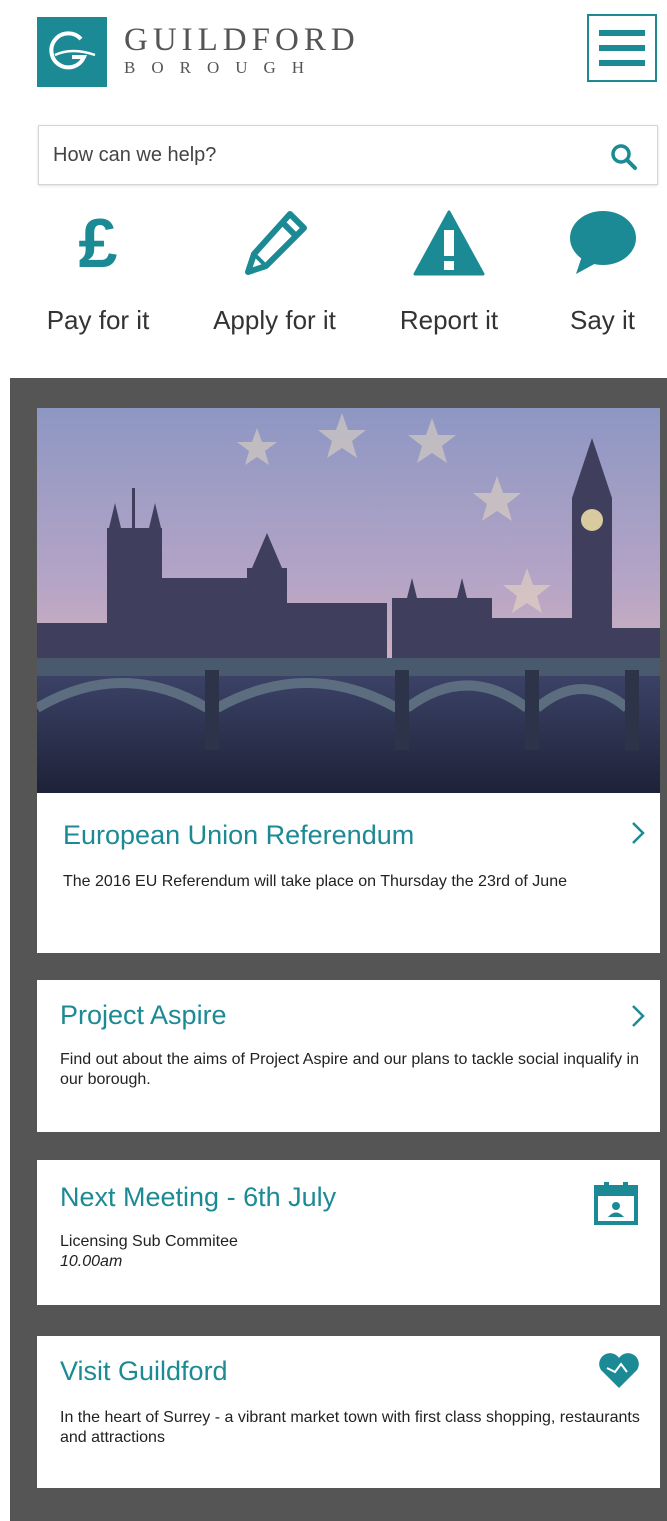 Image resolution: width=667 pixels, height=1521 pixels. I want to click on hamburger-menu-icon, so click(622, 48).